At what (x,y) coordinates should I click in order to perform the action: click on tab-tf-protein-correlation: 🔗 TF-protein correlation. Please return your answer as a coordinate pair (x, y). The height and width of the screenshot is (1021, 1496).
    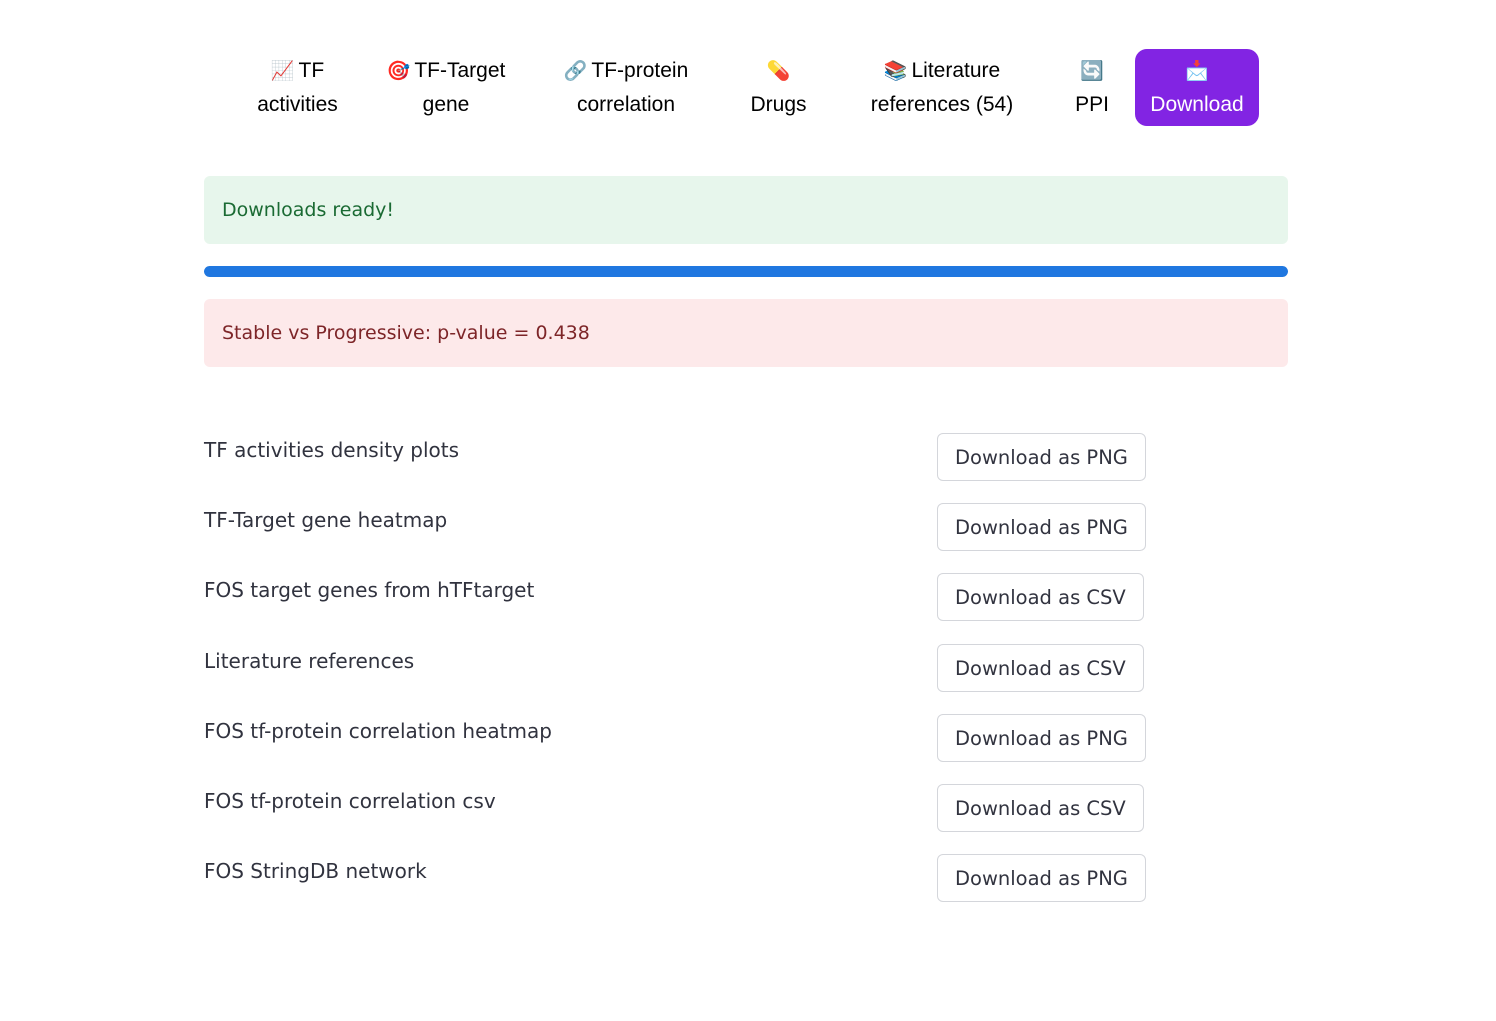
    Looking at the image, I should click on (626, 87).